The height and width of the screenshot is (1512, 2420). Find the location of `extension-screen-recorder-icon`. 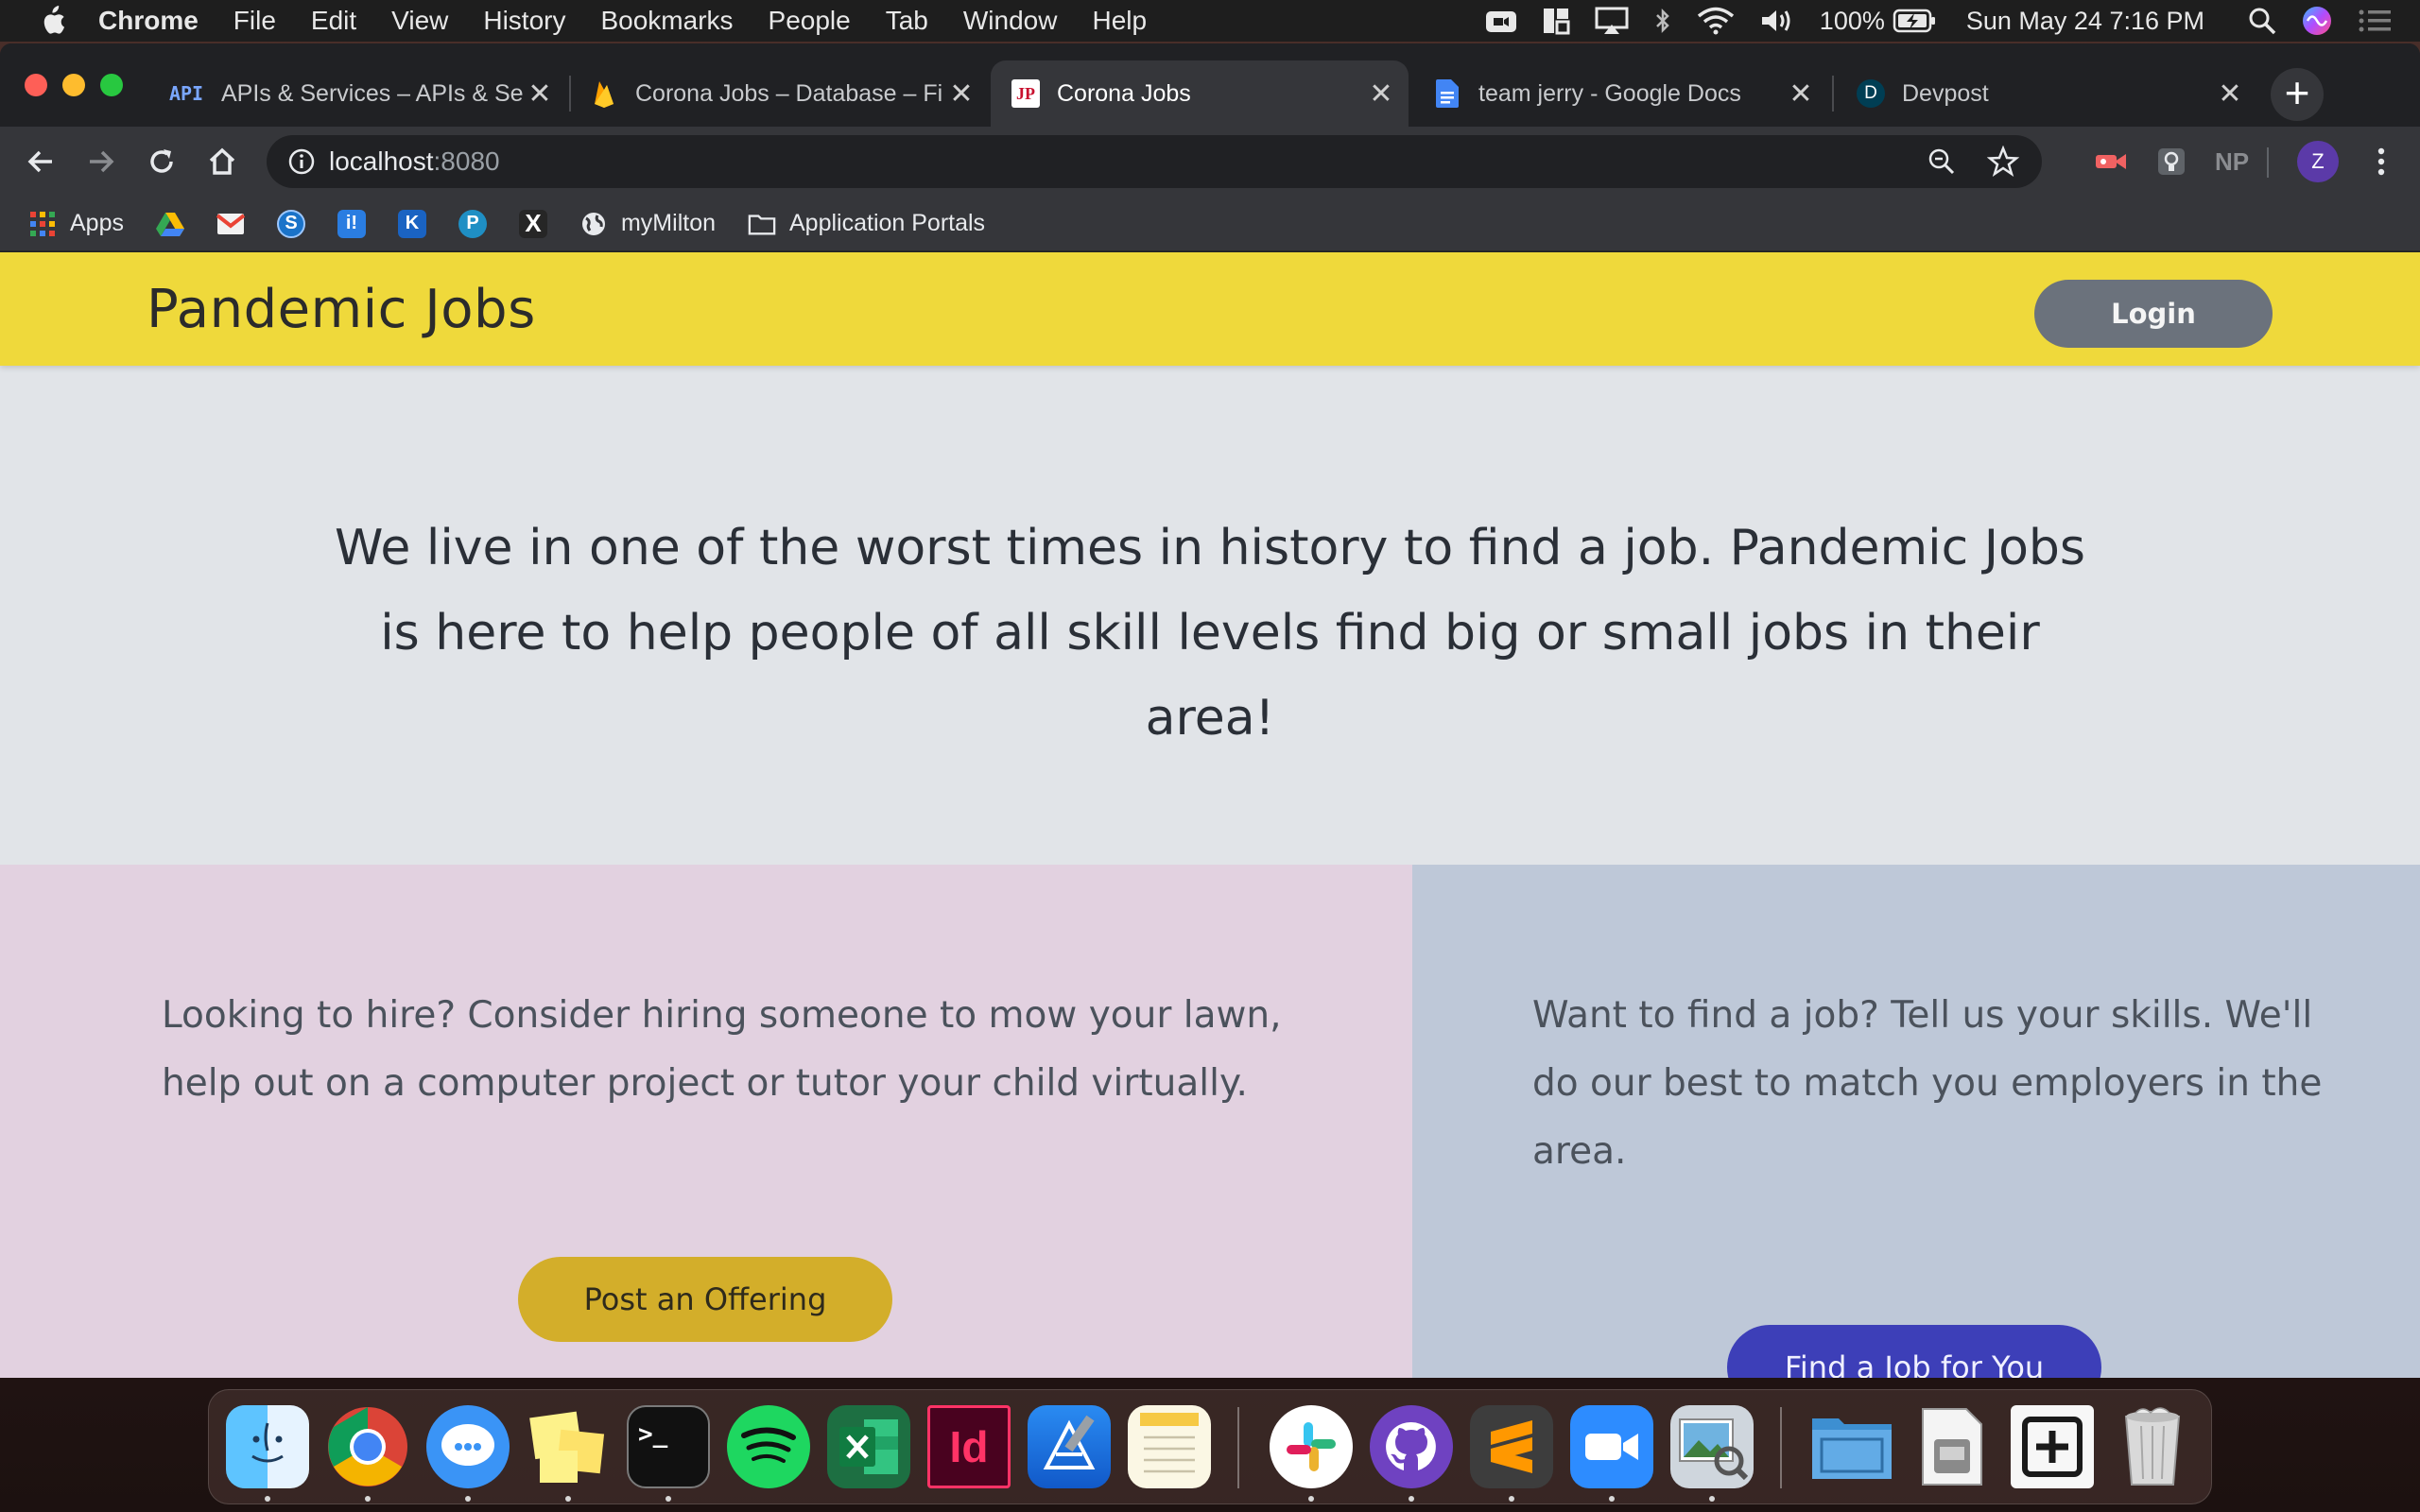

extension-screen-recorder-icon is located at coordinates (2111, 162).